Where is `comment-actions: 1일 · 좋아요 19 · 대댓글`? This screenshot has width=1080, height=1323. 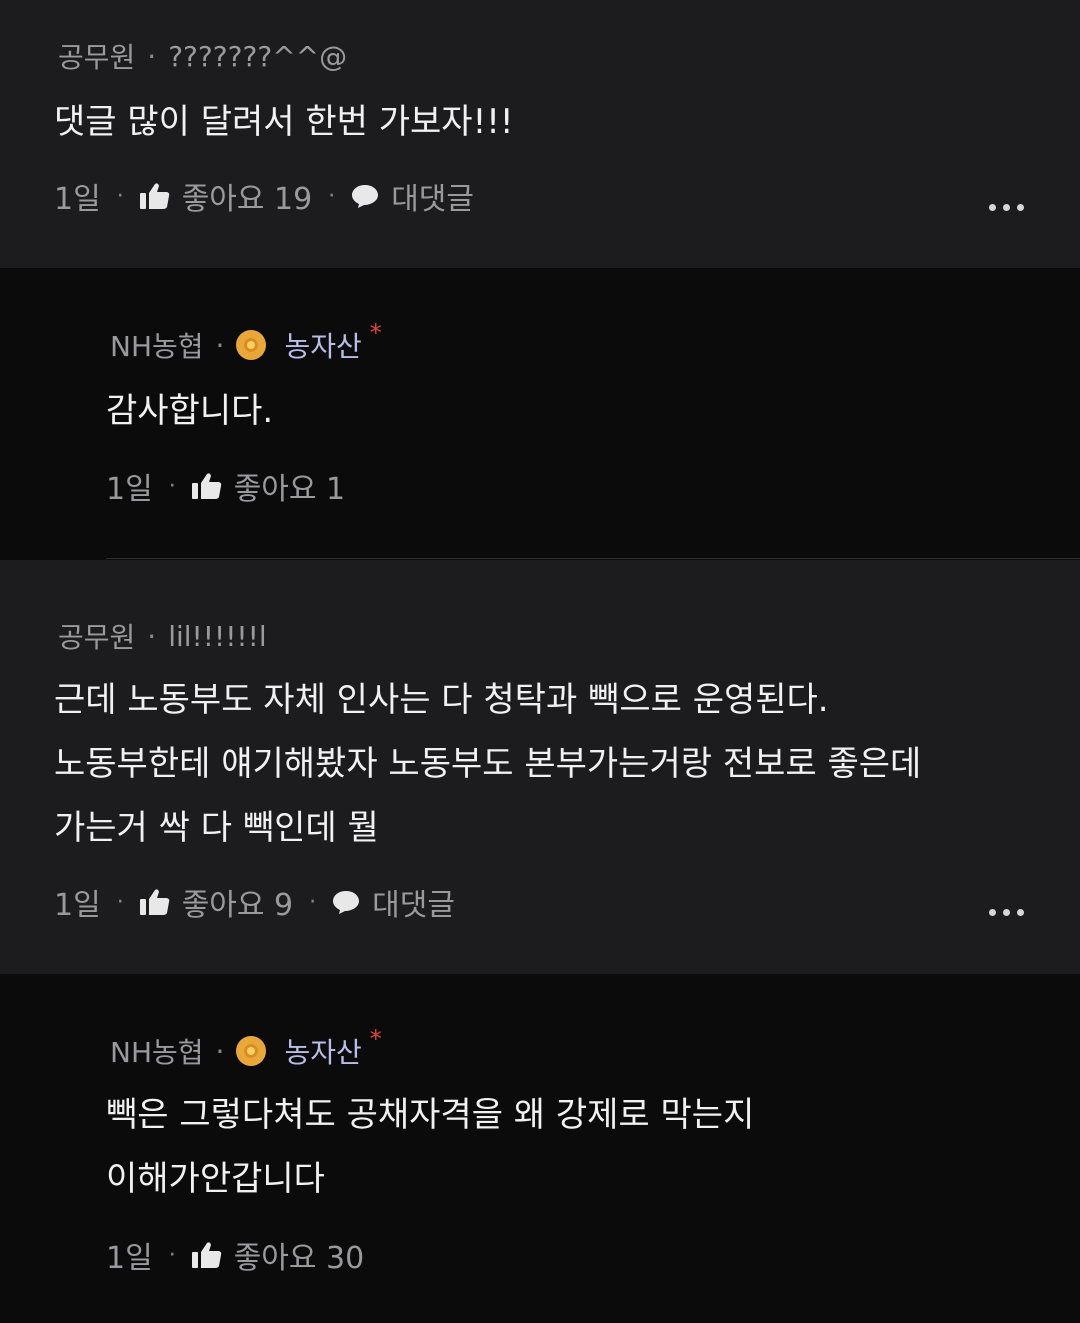 comment-actions: 1일 · 좋아요 19 · 대댓글 is located at coordinates (264, 196).